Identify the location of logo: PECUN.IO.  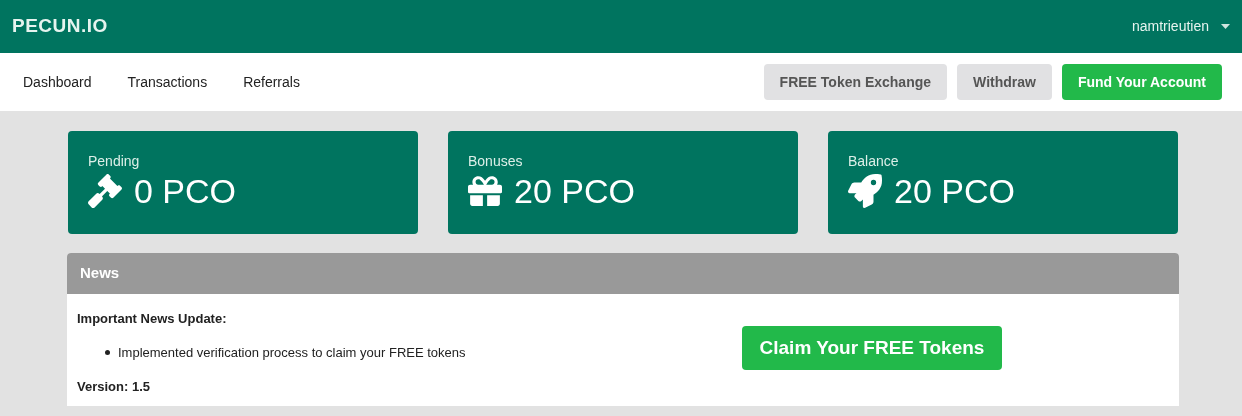
(60, 26).